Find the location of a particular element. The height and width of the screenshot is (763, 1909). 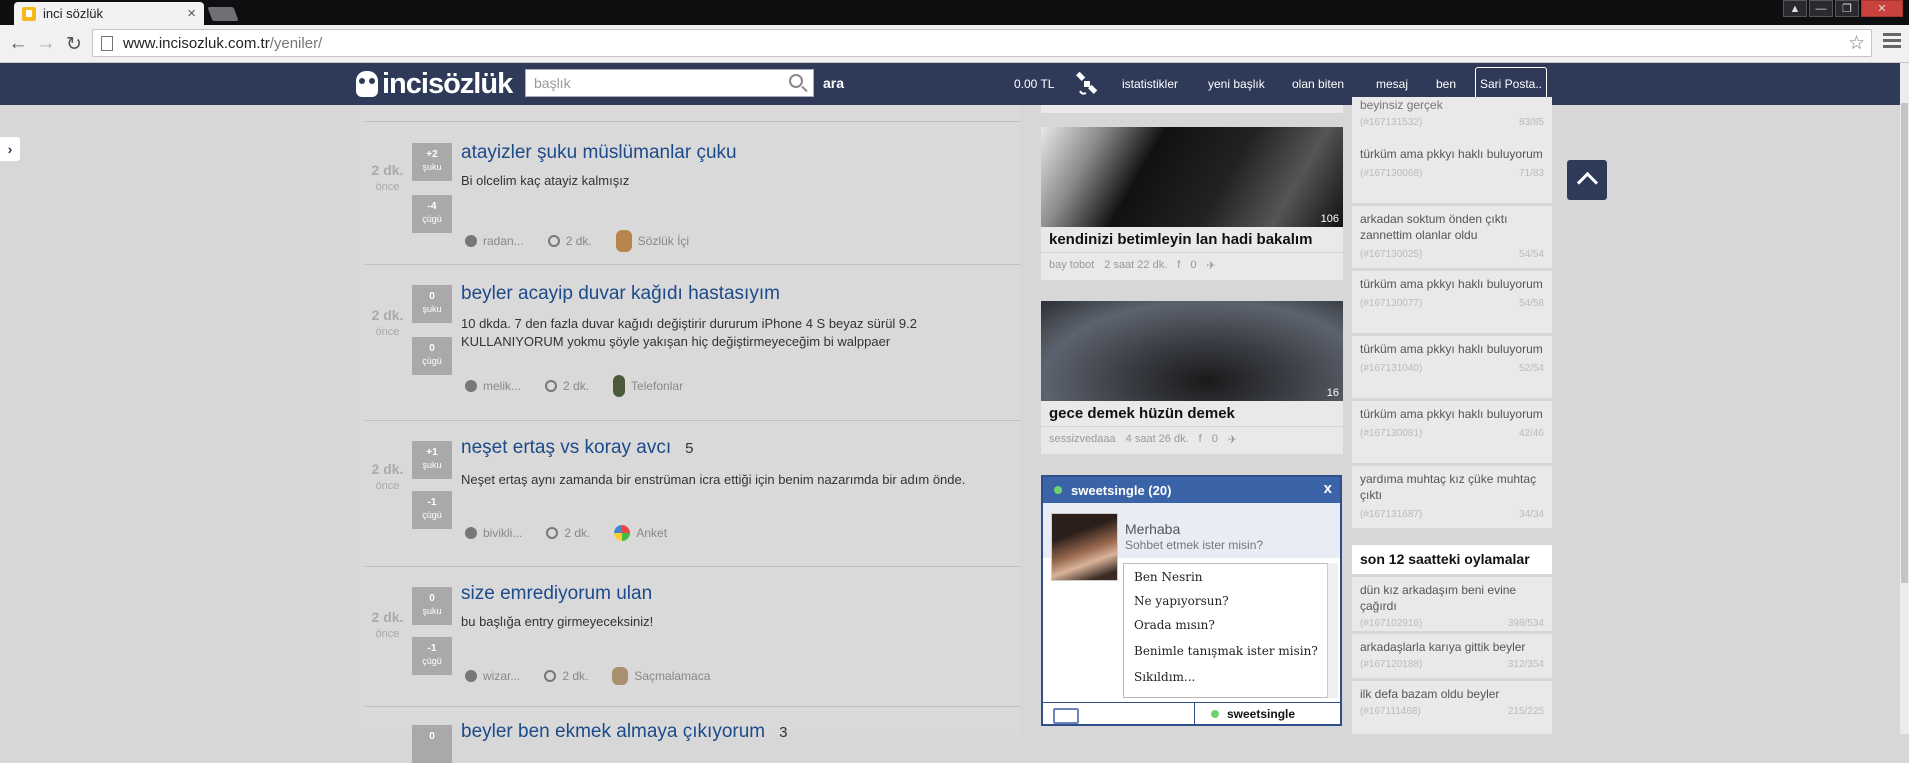

upvote-button: +2 şuku is located at coordinates (432, 162).